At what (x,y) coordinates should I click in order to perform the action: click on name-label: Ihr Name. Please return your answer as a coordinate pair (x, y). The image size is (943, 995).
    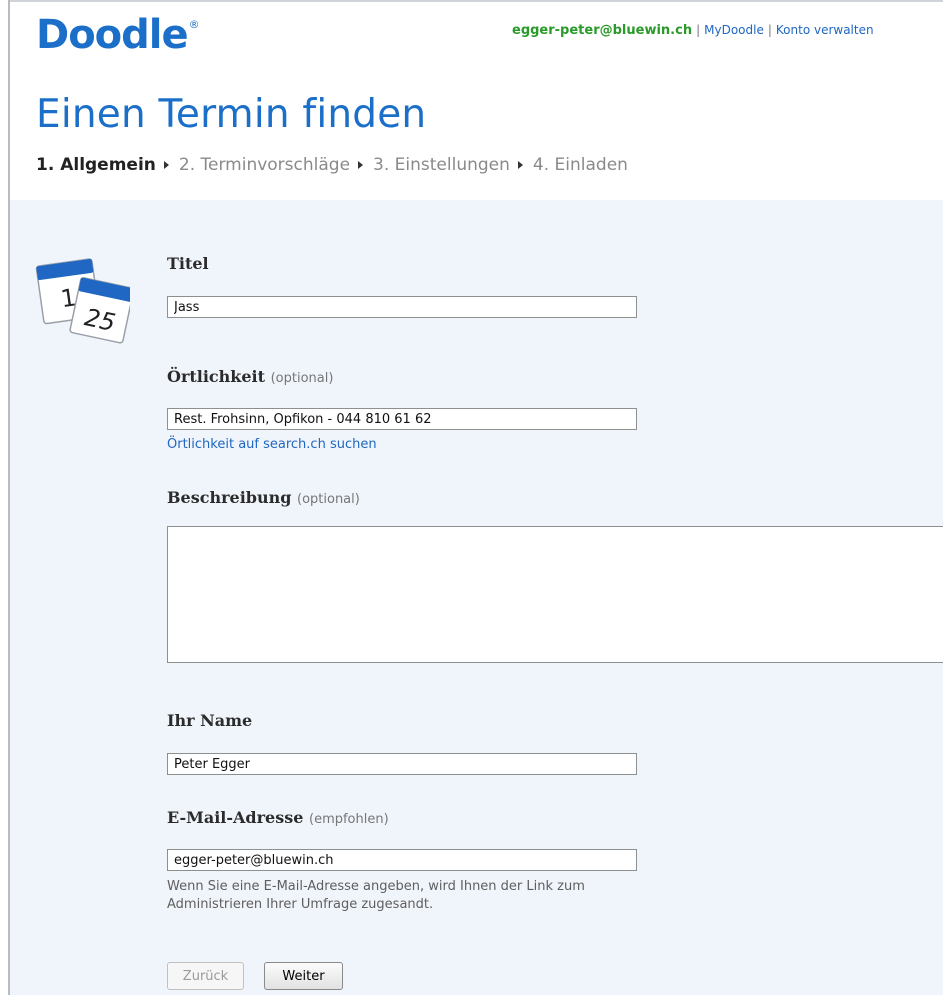
    Looking at the image, I should click on (209, 720).